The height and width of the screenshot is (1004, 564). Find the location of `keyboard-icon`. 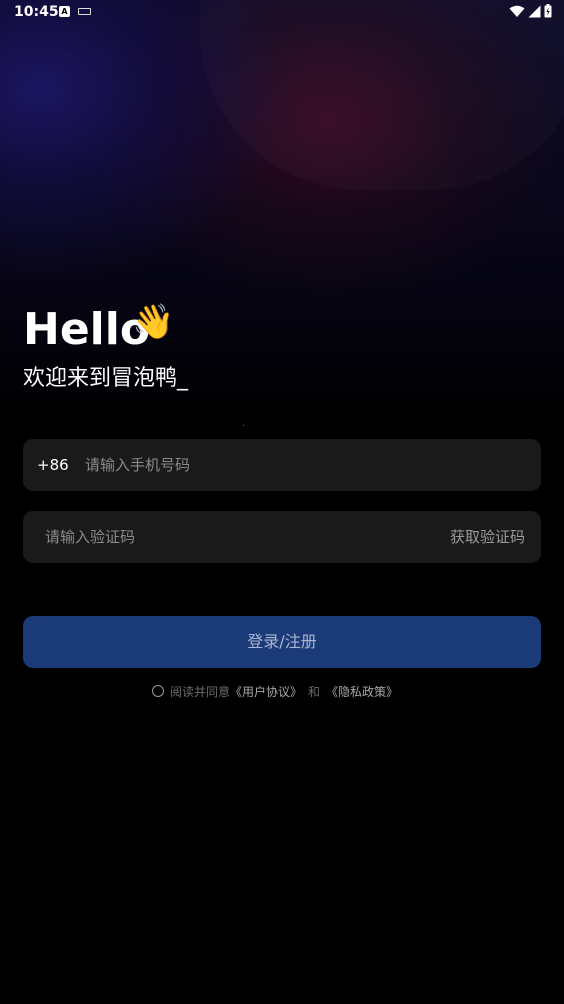

keyboard-icon is located at coordinates (84, 11).